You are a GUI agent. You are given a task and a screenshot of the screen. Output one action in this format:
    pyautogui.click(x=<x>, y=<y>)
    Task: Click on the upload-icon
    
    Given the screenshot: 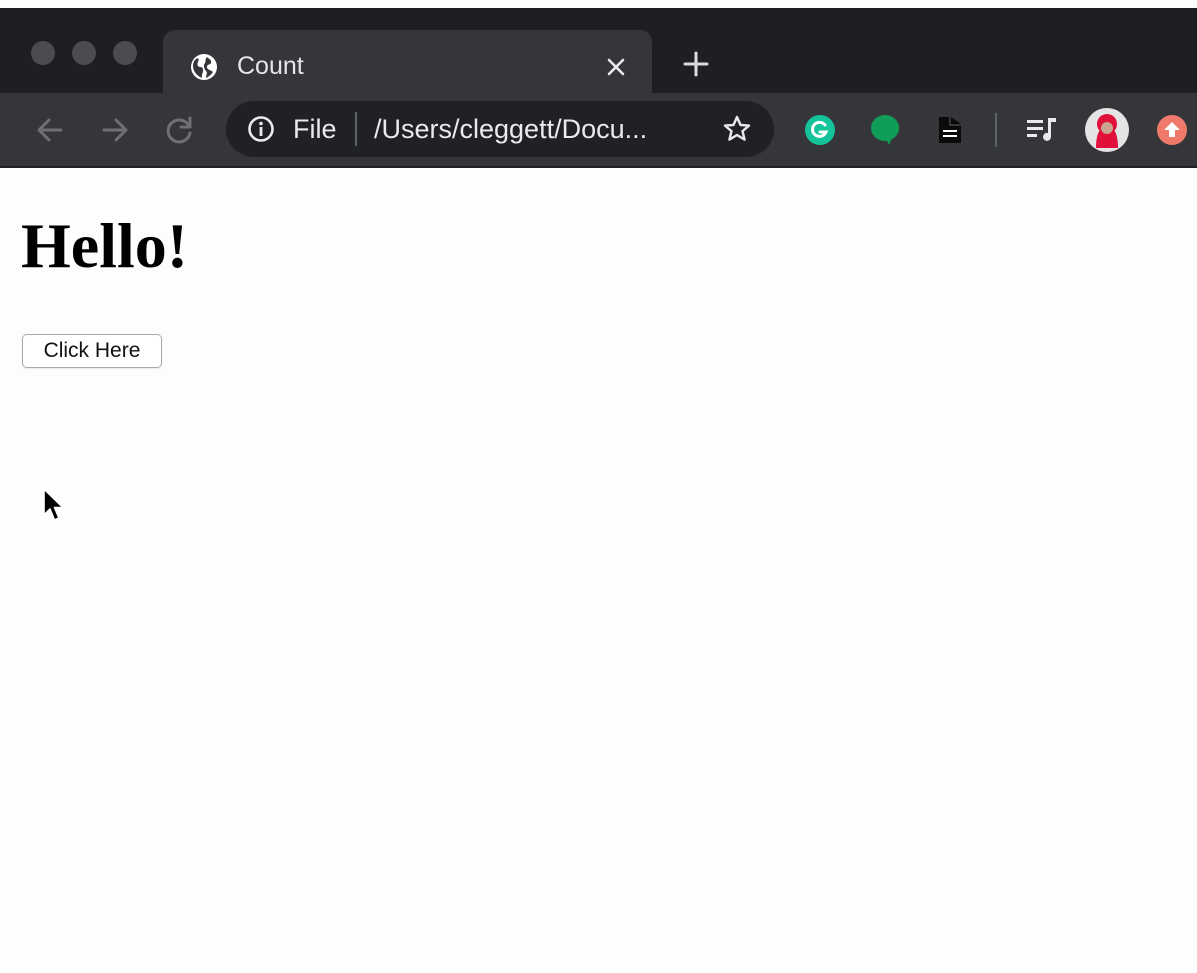 What is the action you would take?
    pyautogui.click(x=1172, y=130)
    